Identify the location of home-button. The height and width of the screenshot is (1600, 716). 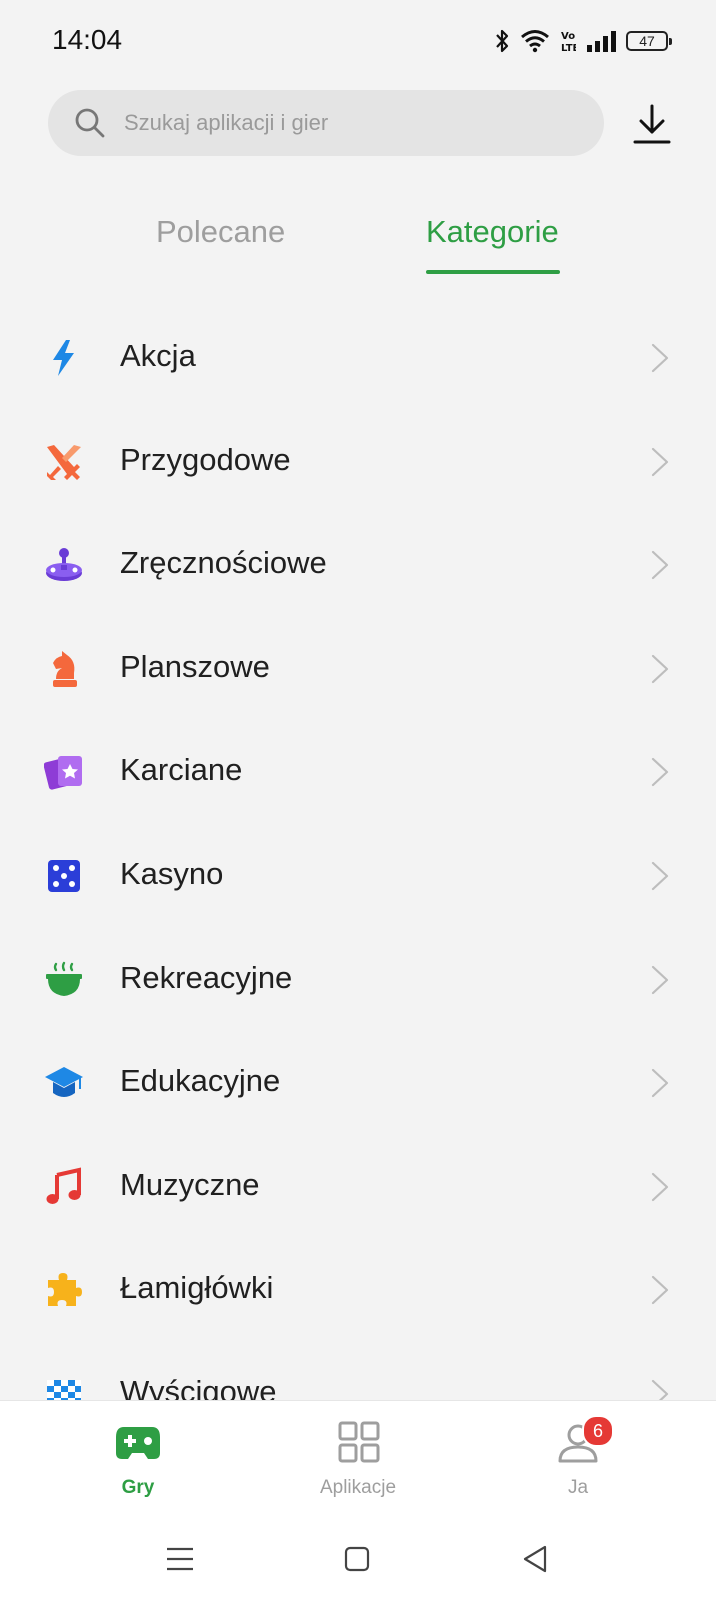
(357, 1559).